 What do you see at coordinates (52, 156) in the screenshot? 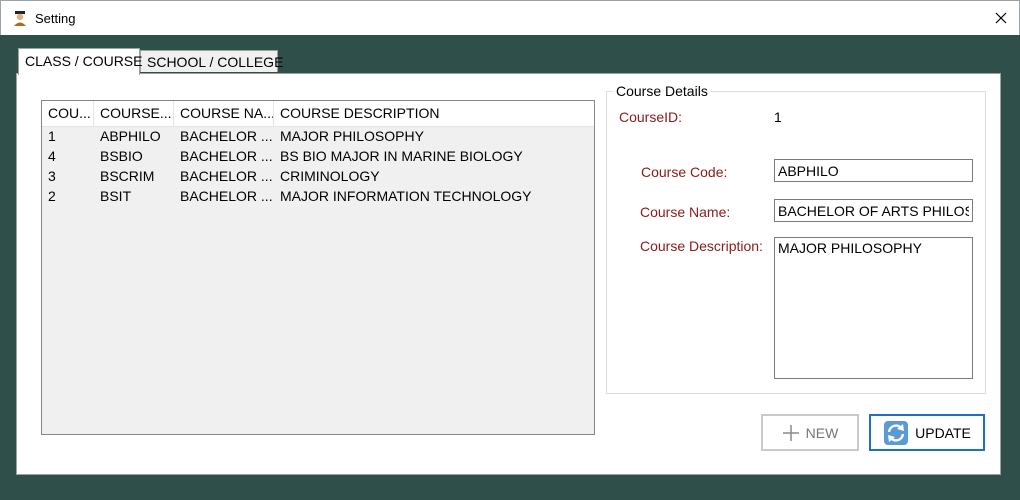
I see `cell-id: 4` at bounding box center [52, 156].